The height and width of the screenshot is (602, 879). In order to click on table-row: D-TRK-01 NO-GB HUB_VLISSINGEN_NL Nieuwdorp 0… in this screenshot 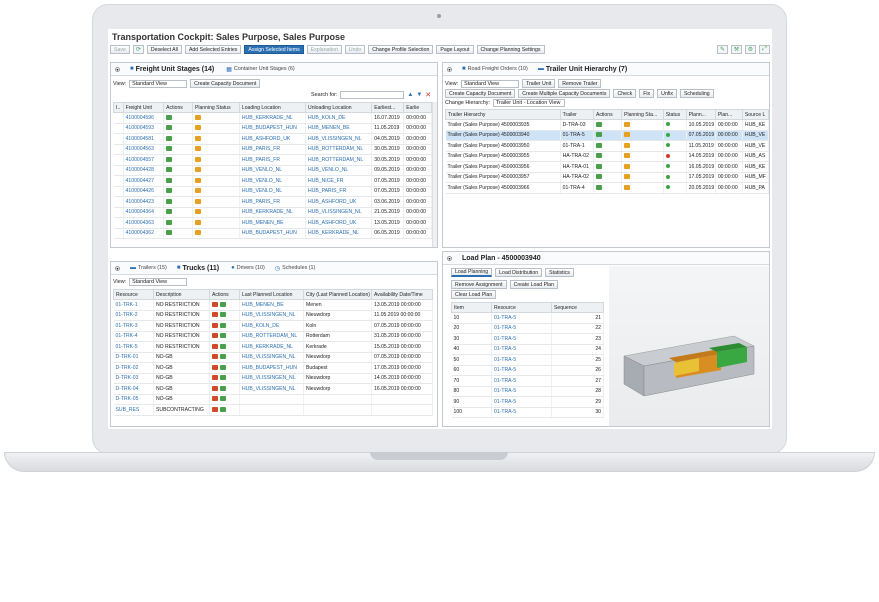, I will do `click(273, 357)`.